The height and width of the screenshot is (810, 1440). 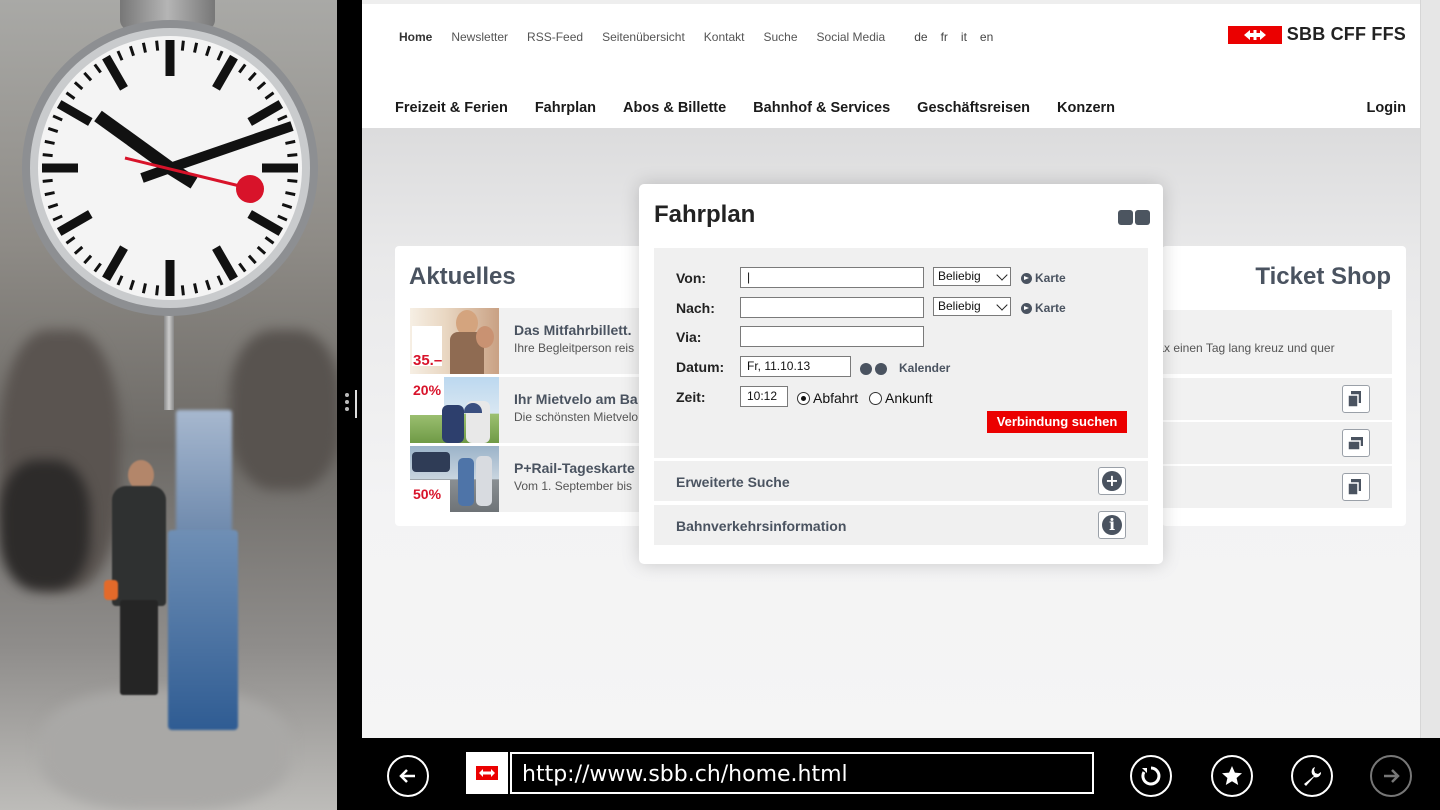 What do you see at coordinates (944, 37) in the screenshot?
I see `lang-fr: fr` at bounding box center [944, 37].